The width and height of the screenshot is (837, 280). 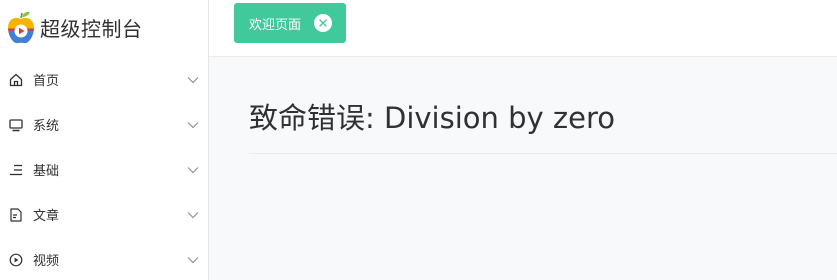 I want to click on divider, so click(x=543, y=153).